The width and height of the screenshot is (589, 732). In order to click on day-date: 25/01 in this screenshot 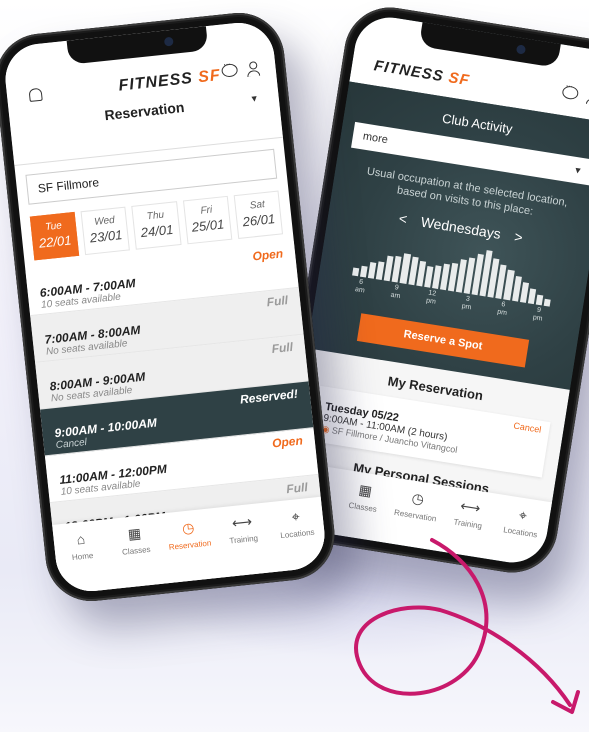, I will do `click(207, 225)`.